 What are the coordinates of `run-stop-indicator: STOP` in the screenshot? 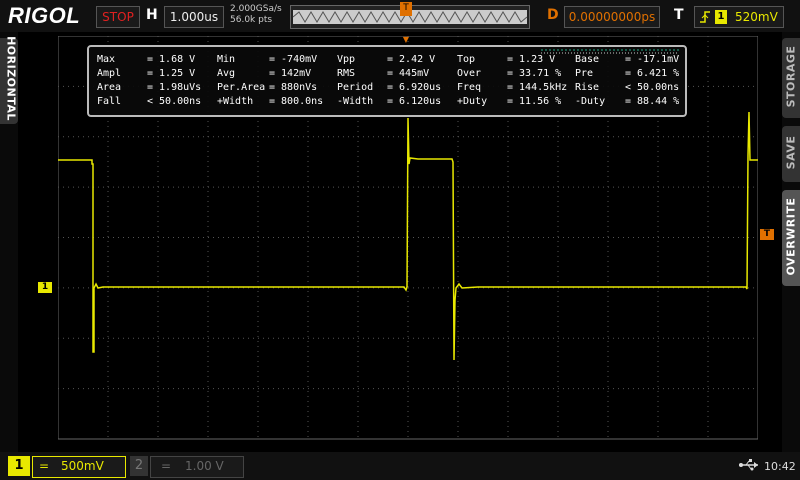 It's located at (118, 17).